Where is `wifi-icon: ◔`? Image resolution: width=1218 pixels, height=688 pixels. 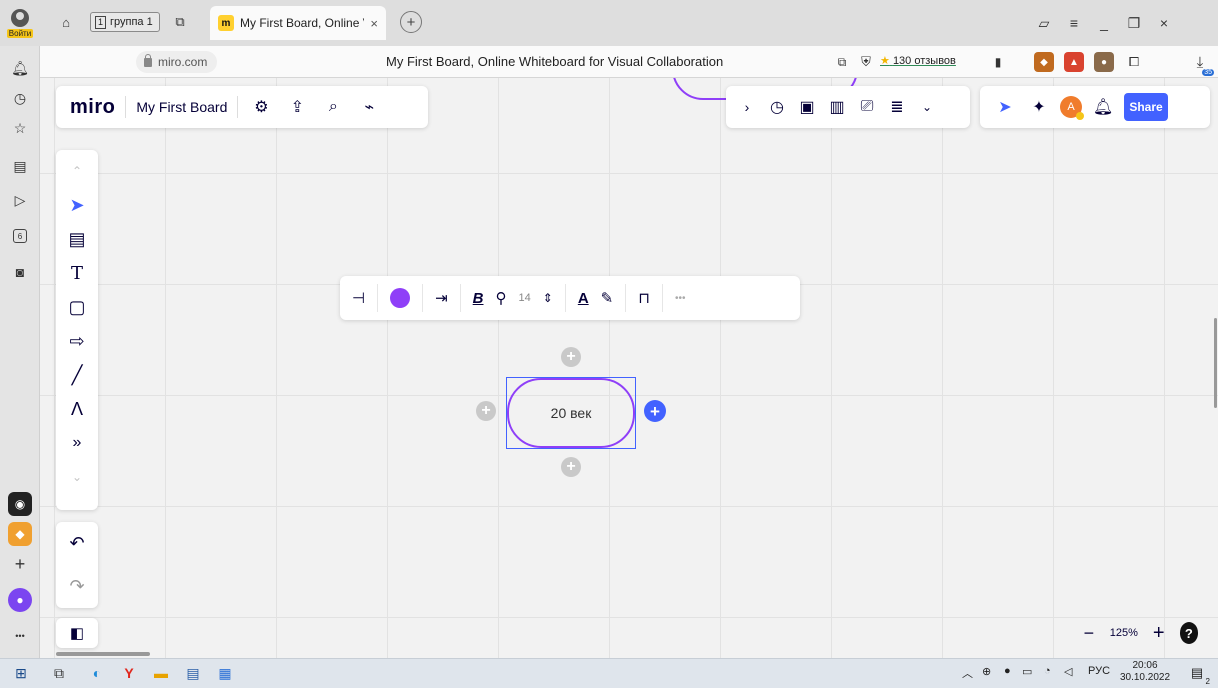
wifi-icon: ◔ is located at coordinates (1047, 671).